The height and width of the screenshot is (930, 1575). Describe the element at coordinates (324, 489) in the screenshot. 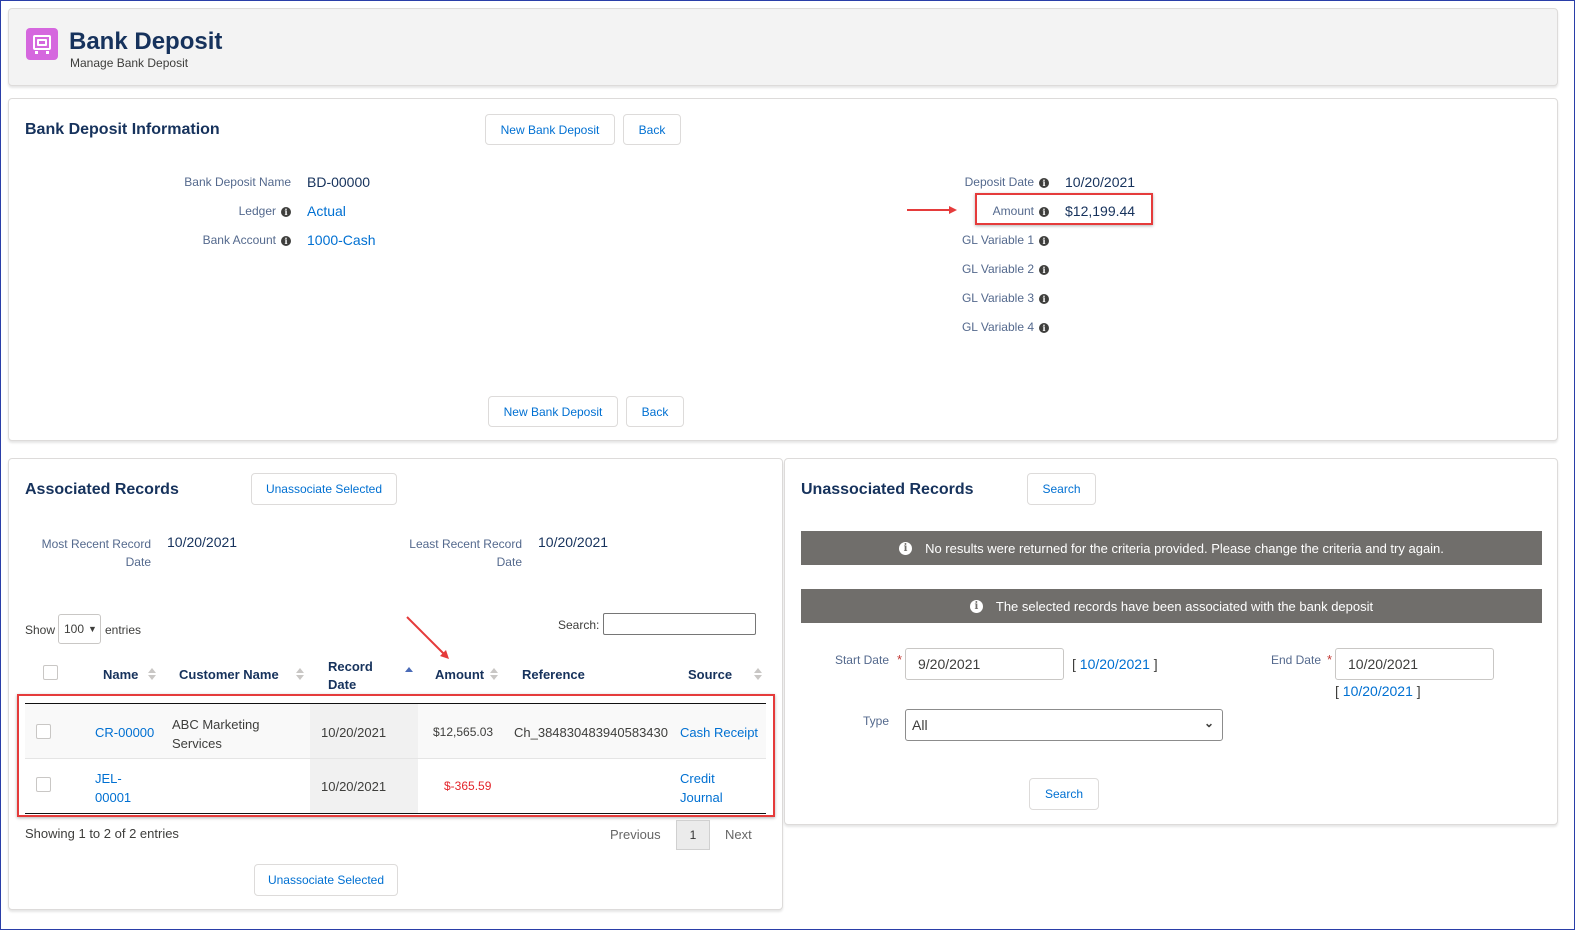

I see `unassociate-selected-button: Unassociate Selected` at that location.